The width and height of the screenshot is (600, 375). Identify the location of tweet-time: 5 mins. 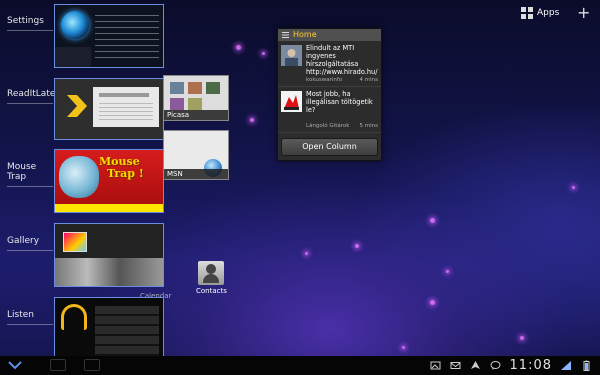
(369, 126).